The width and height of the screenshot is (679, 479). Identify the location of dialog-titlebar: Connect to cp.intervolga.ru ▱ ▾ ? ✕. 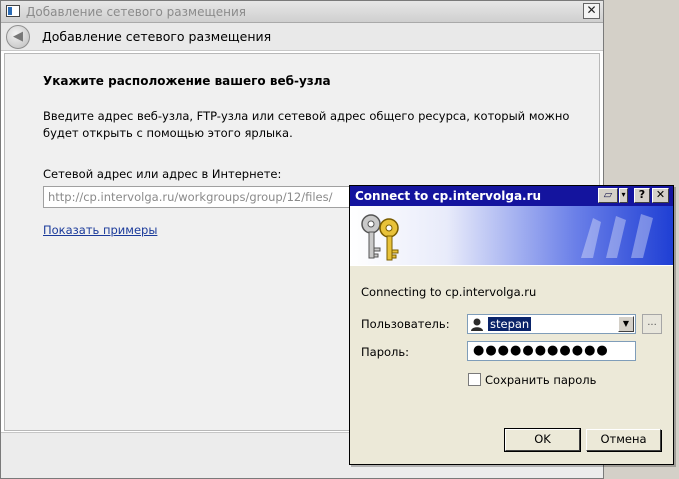
(511, 196).